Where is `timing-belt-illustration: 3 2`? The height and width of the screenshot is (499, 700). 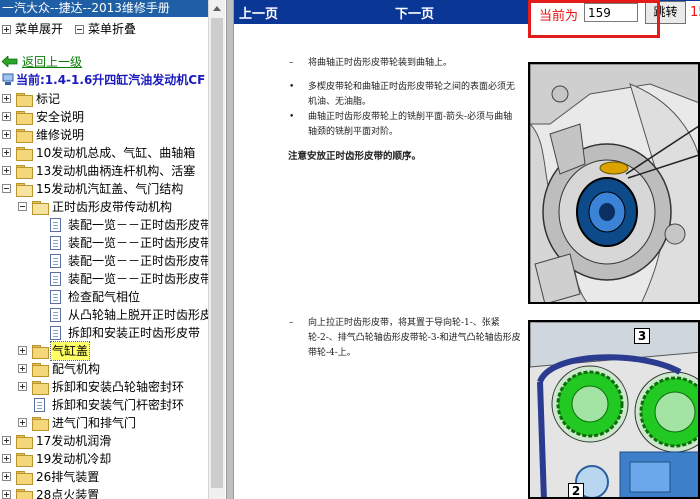
timing-belt-illustration: 3 2 is located at coordinates (614, 409).